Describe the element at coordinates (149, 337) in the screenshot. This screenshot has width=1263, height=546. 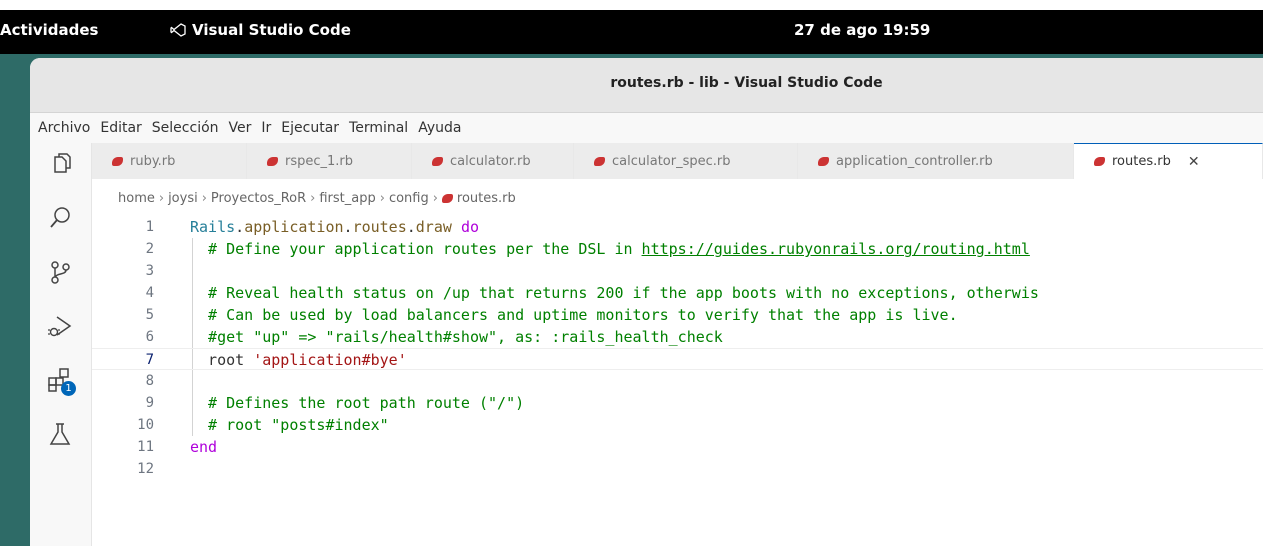
I see `line-number: 6` at that location.